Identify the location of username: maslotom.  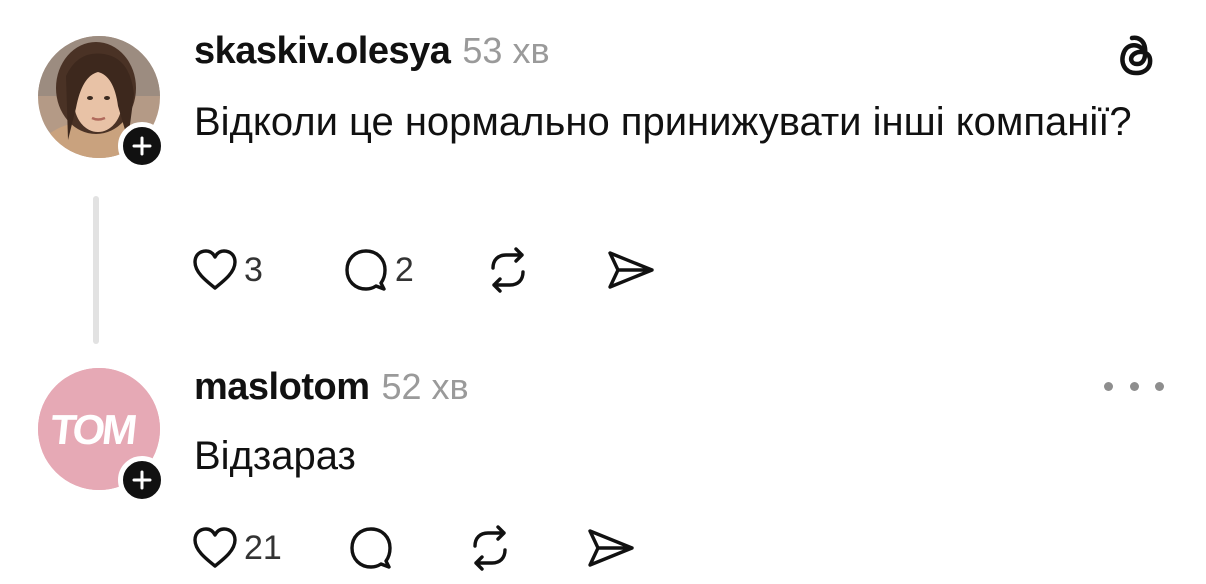
(282, 387).